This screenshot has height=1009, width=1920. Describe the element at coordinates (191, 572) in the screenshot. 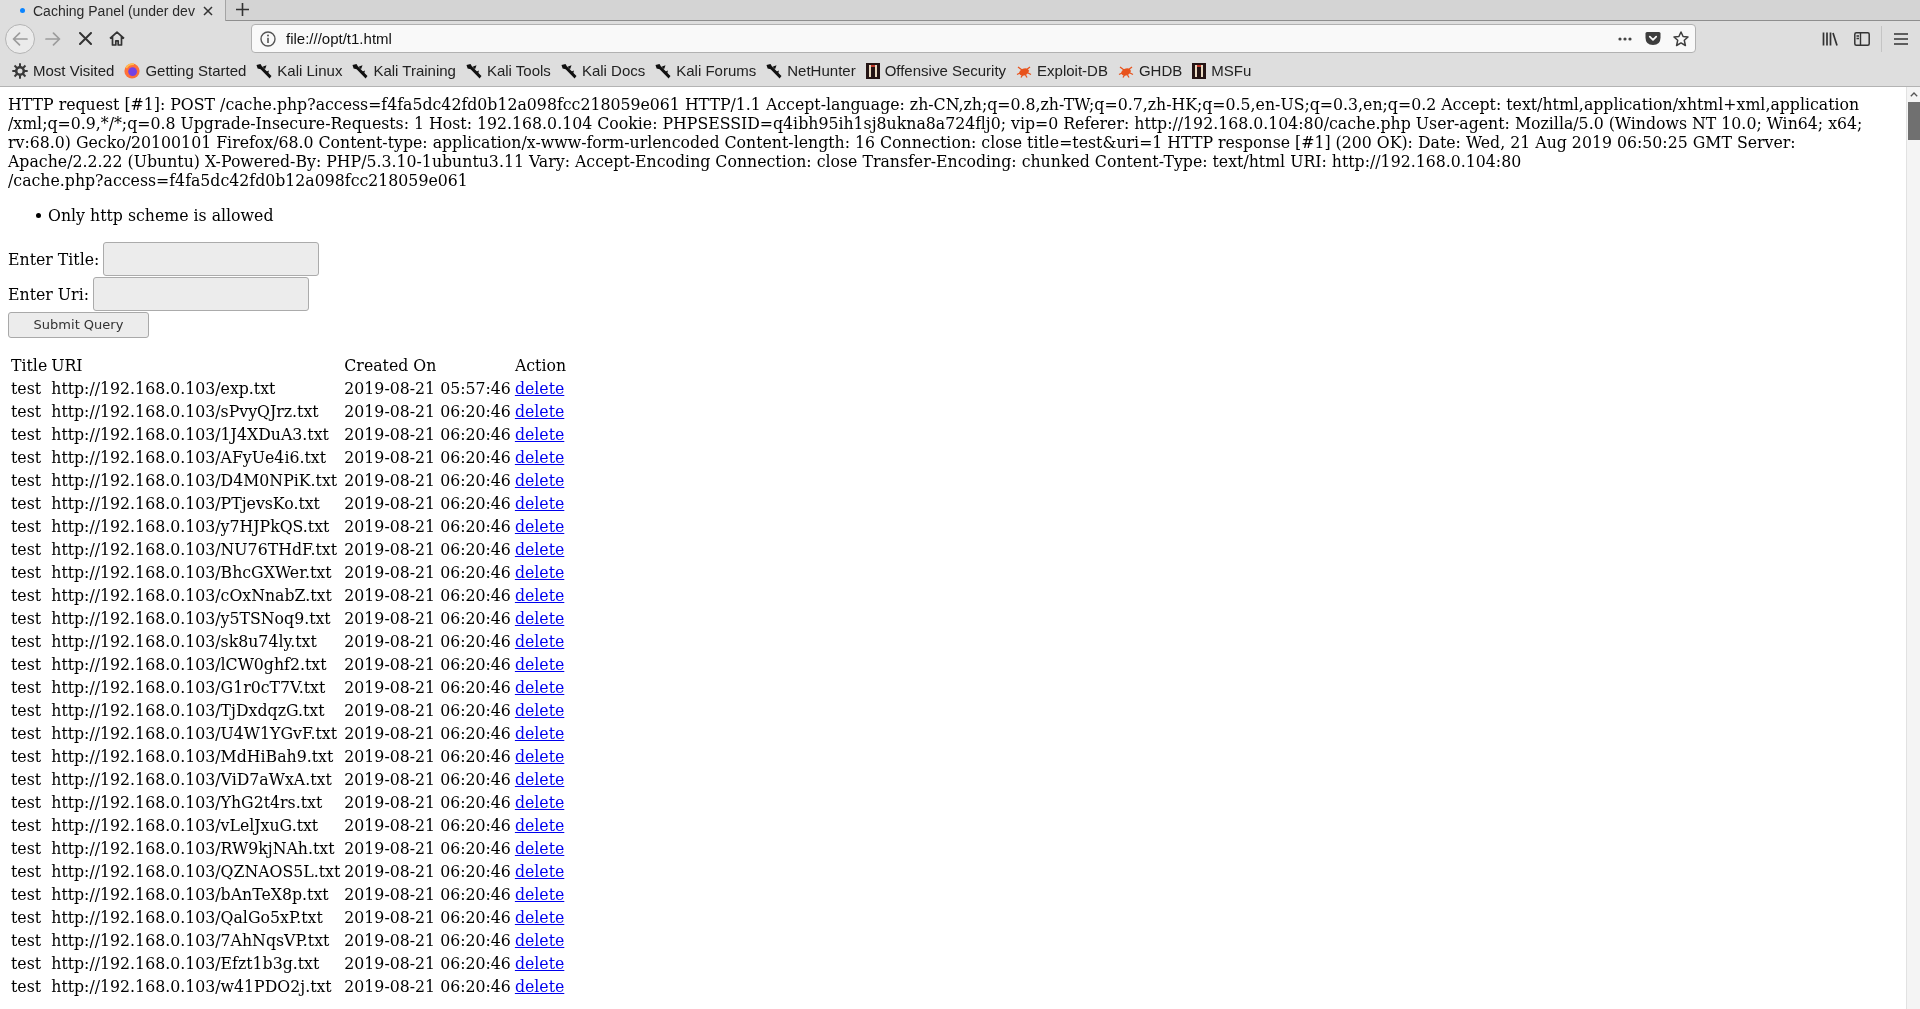

I see `table-cell: http://192.168.0.103/BhcGXWer.txt` at that location.